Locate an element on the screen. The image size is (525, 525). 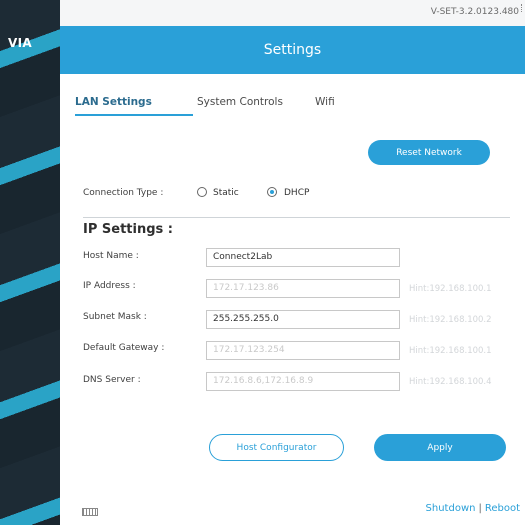
keyboard-icon is located at coordinates (90, 512).